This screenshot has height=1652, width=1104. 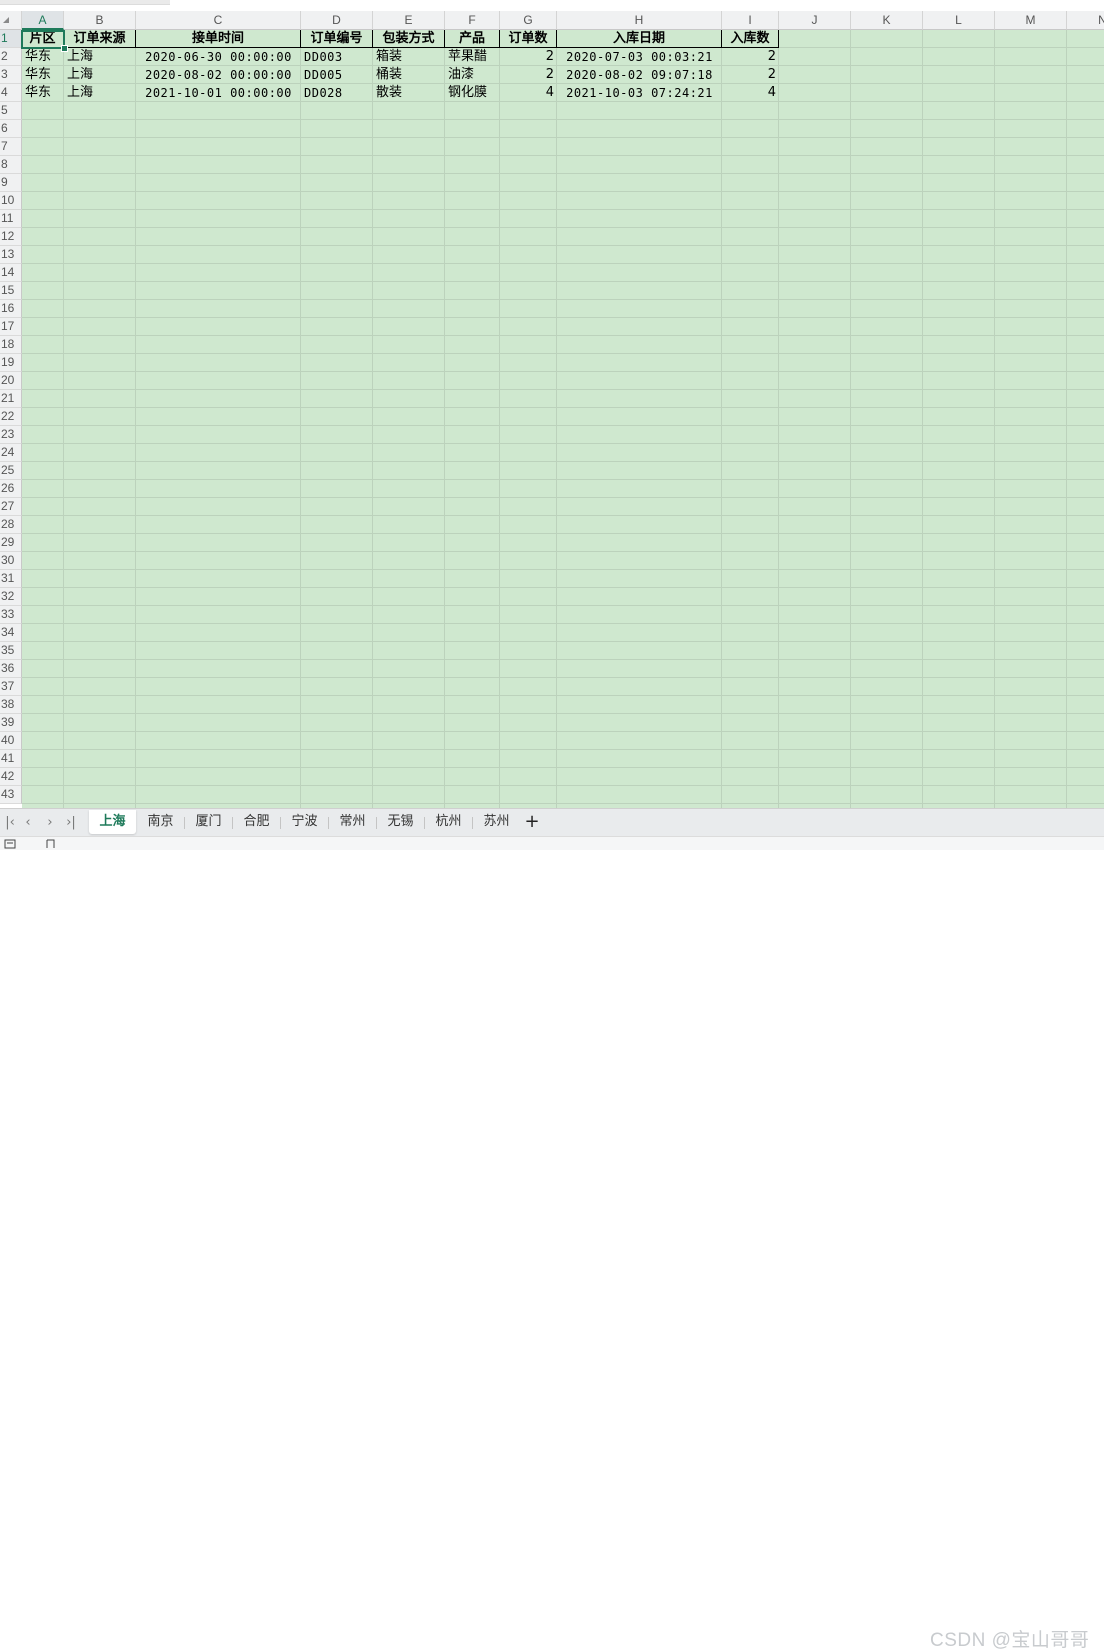 What do you see at coordinates (750, 75) in the screenshot?
I see `cell-I3: 2` at bounding box center [750, 75].